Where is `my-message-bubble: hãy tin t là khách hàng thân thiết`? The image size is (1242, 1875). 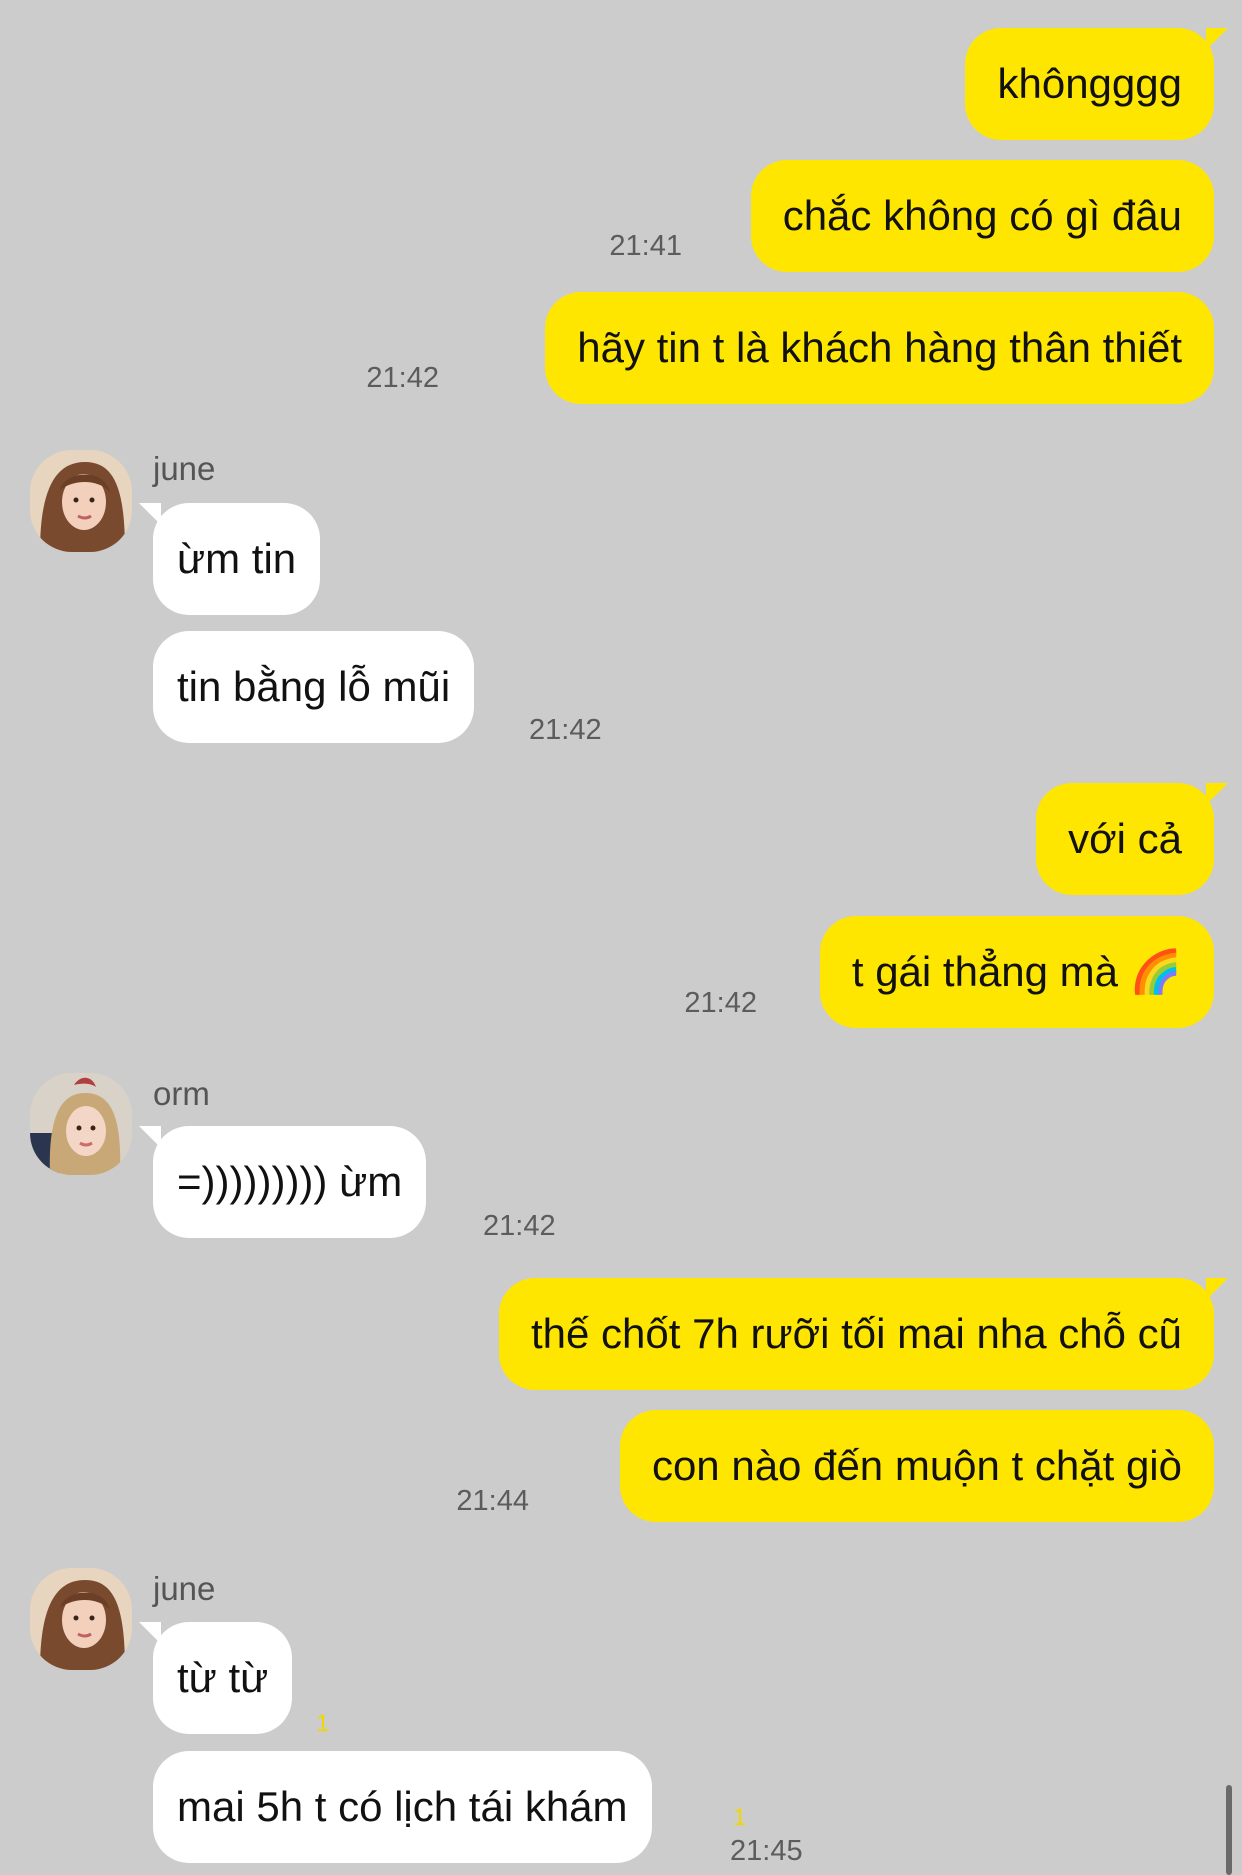
my-message-bubble: hãy tin t là khách hàng thân thiết is located at coordinates (879, 348).